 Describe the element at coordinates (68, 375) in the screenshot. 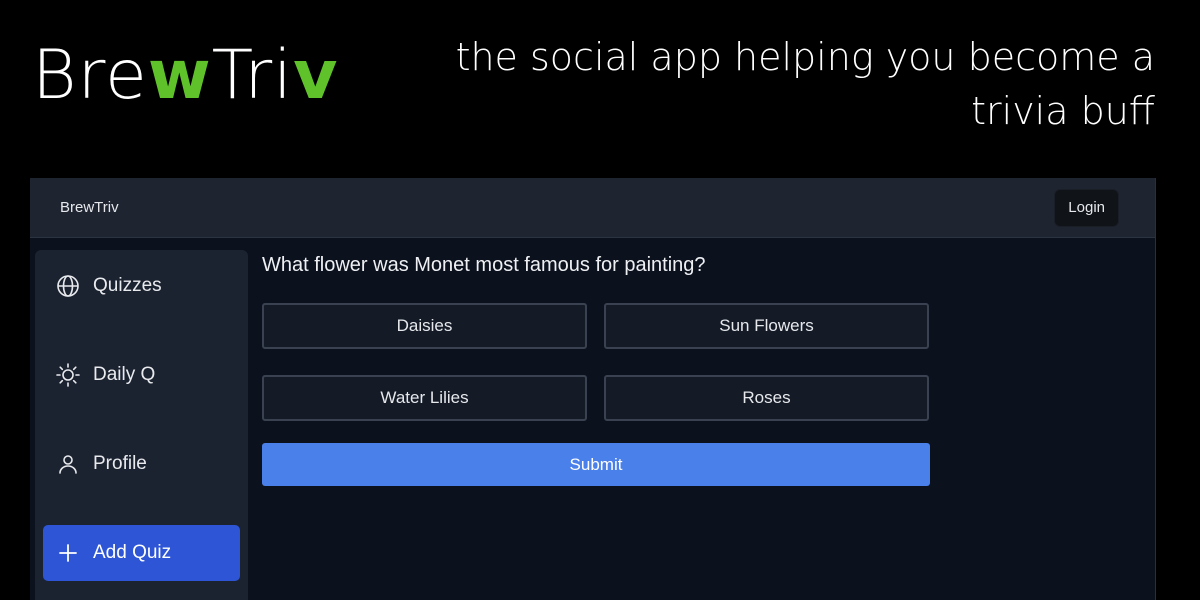

I see `sun-icon` at that location.